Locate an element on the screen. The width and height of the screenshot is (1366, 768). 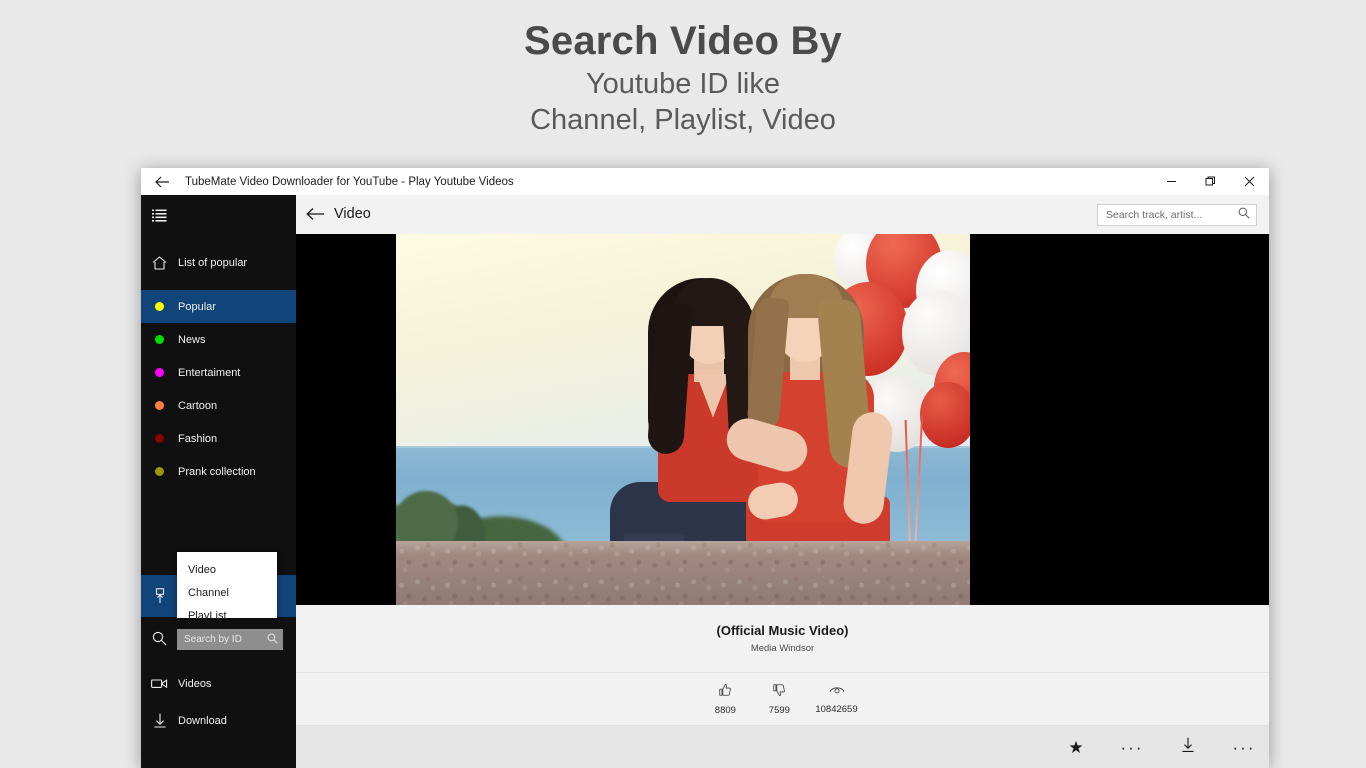
stat-value: 8809 is located at coordinates (725, 710).